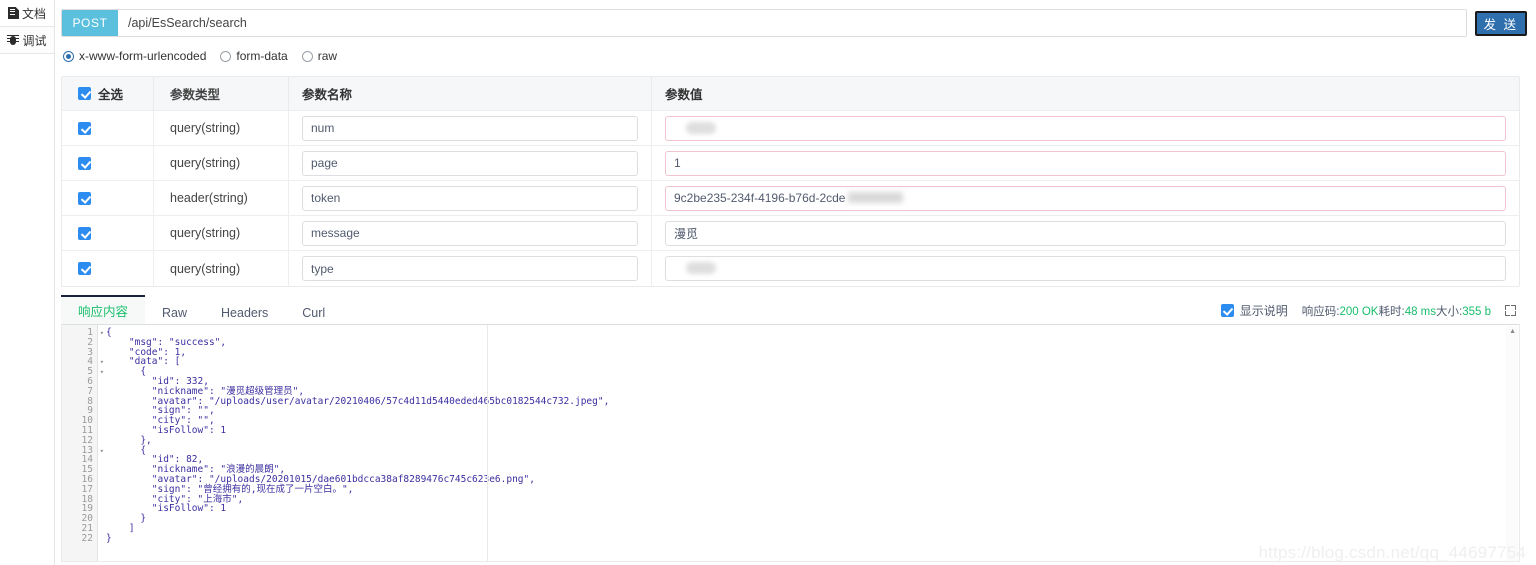  Describe the element at coordinates (1512, 443) in the screenshot. I see `editor-vertical-scrollbar: ▲` at that location.